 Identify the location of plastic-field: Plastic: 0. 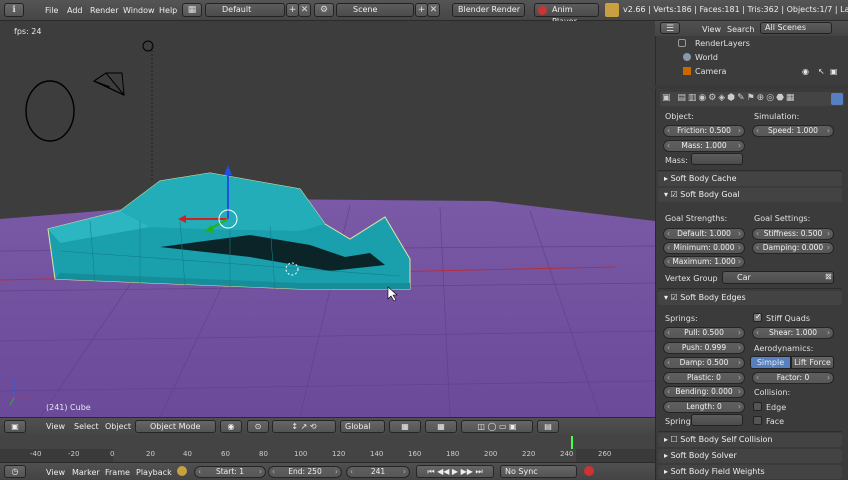
(704, 378).